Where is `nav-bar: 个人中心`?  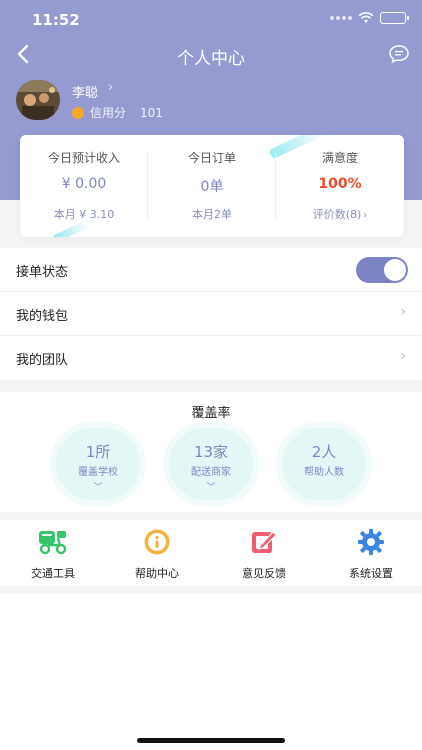
nav-bar: 个人中心 is located at coordinates (211, 55).